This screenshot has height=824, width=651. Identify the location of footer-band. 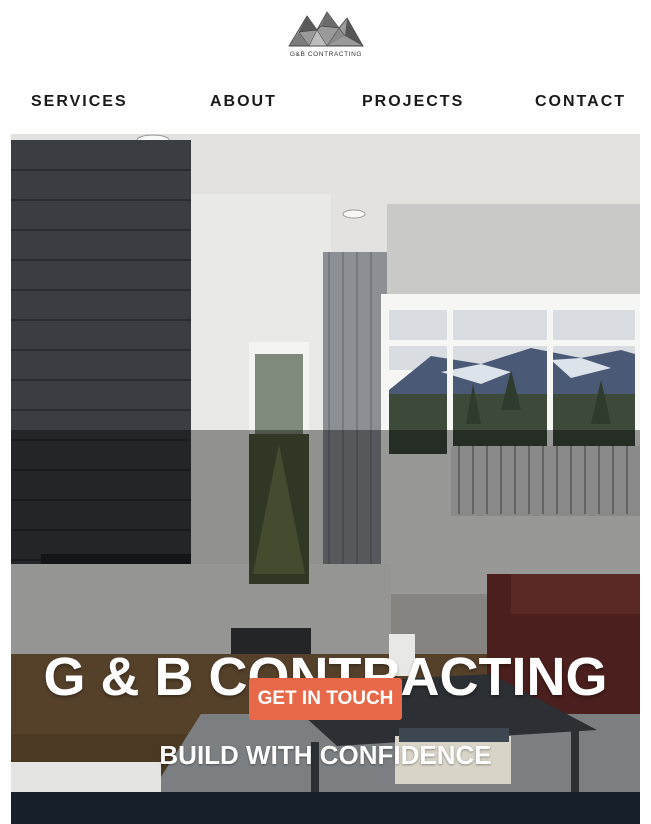
(325, 808).